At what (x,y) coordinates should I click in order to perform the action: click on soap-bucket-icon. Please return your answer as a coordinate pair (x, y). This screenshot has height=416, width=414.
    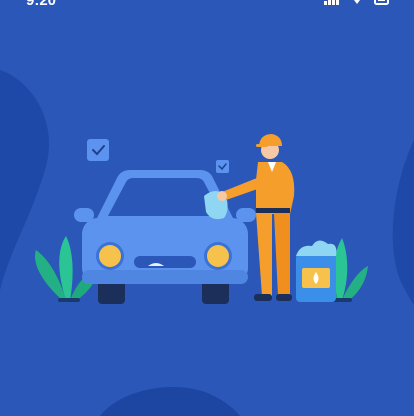
    Looking at the image, I should click on (316, 271).